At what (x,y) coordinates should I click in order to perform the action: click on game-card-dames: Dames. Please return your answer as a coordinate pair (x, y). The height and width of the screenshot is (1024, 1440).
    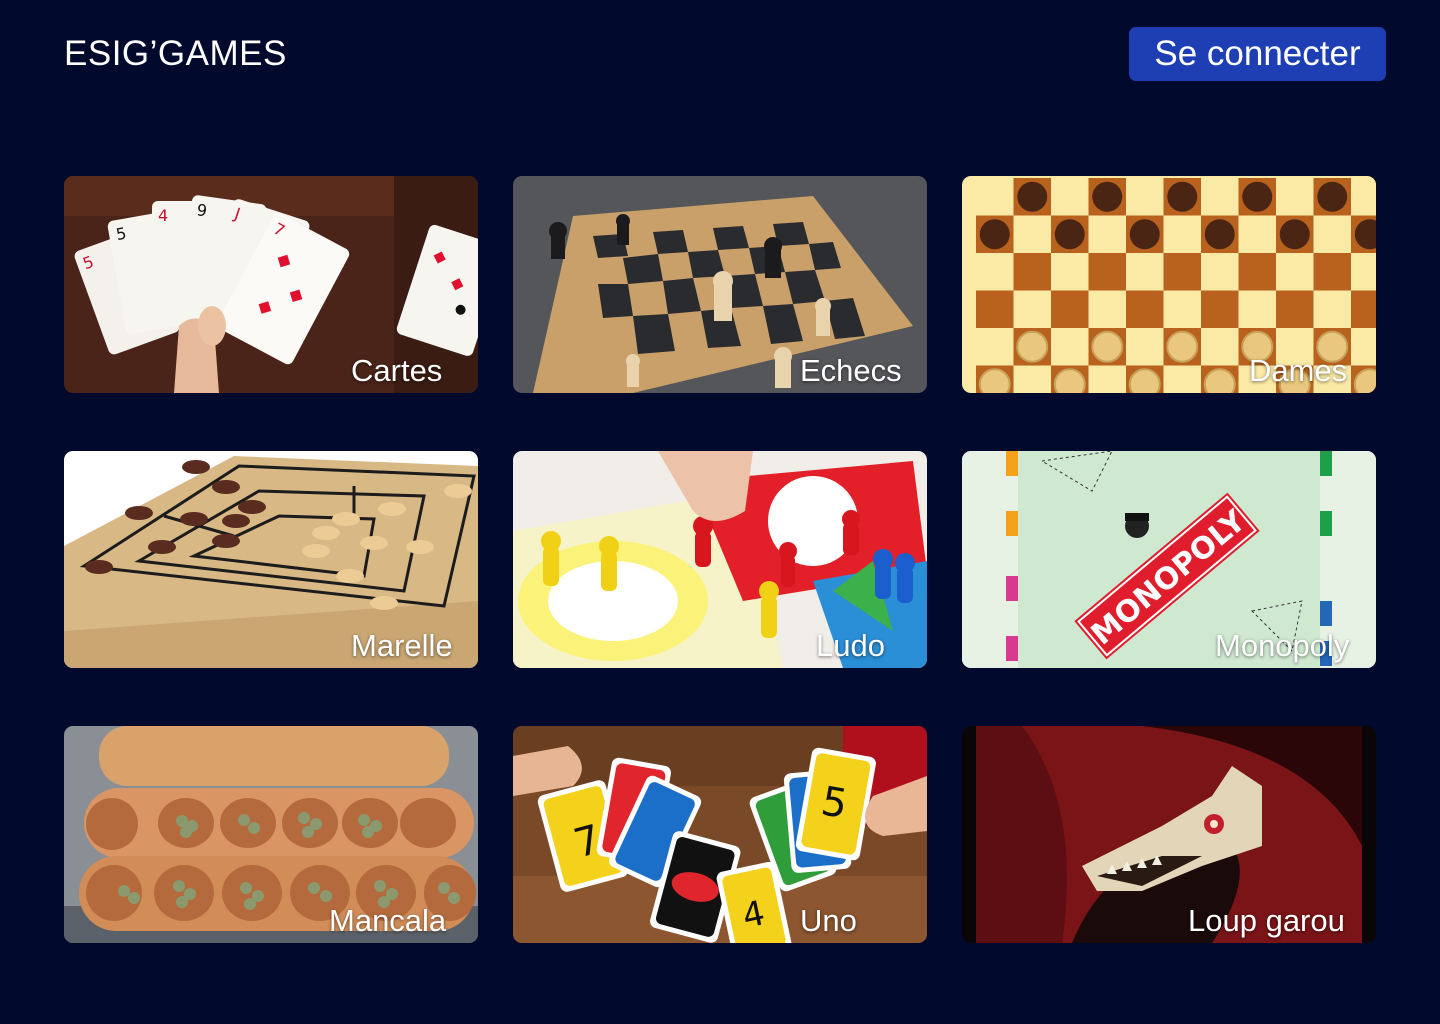
    Looking at the image, I should click on (1169, 284).